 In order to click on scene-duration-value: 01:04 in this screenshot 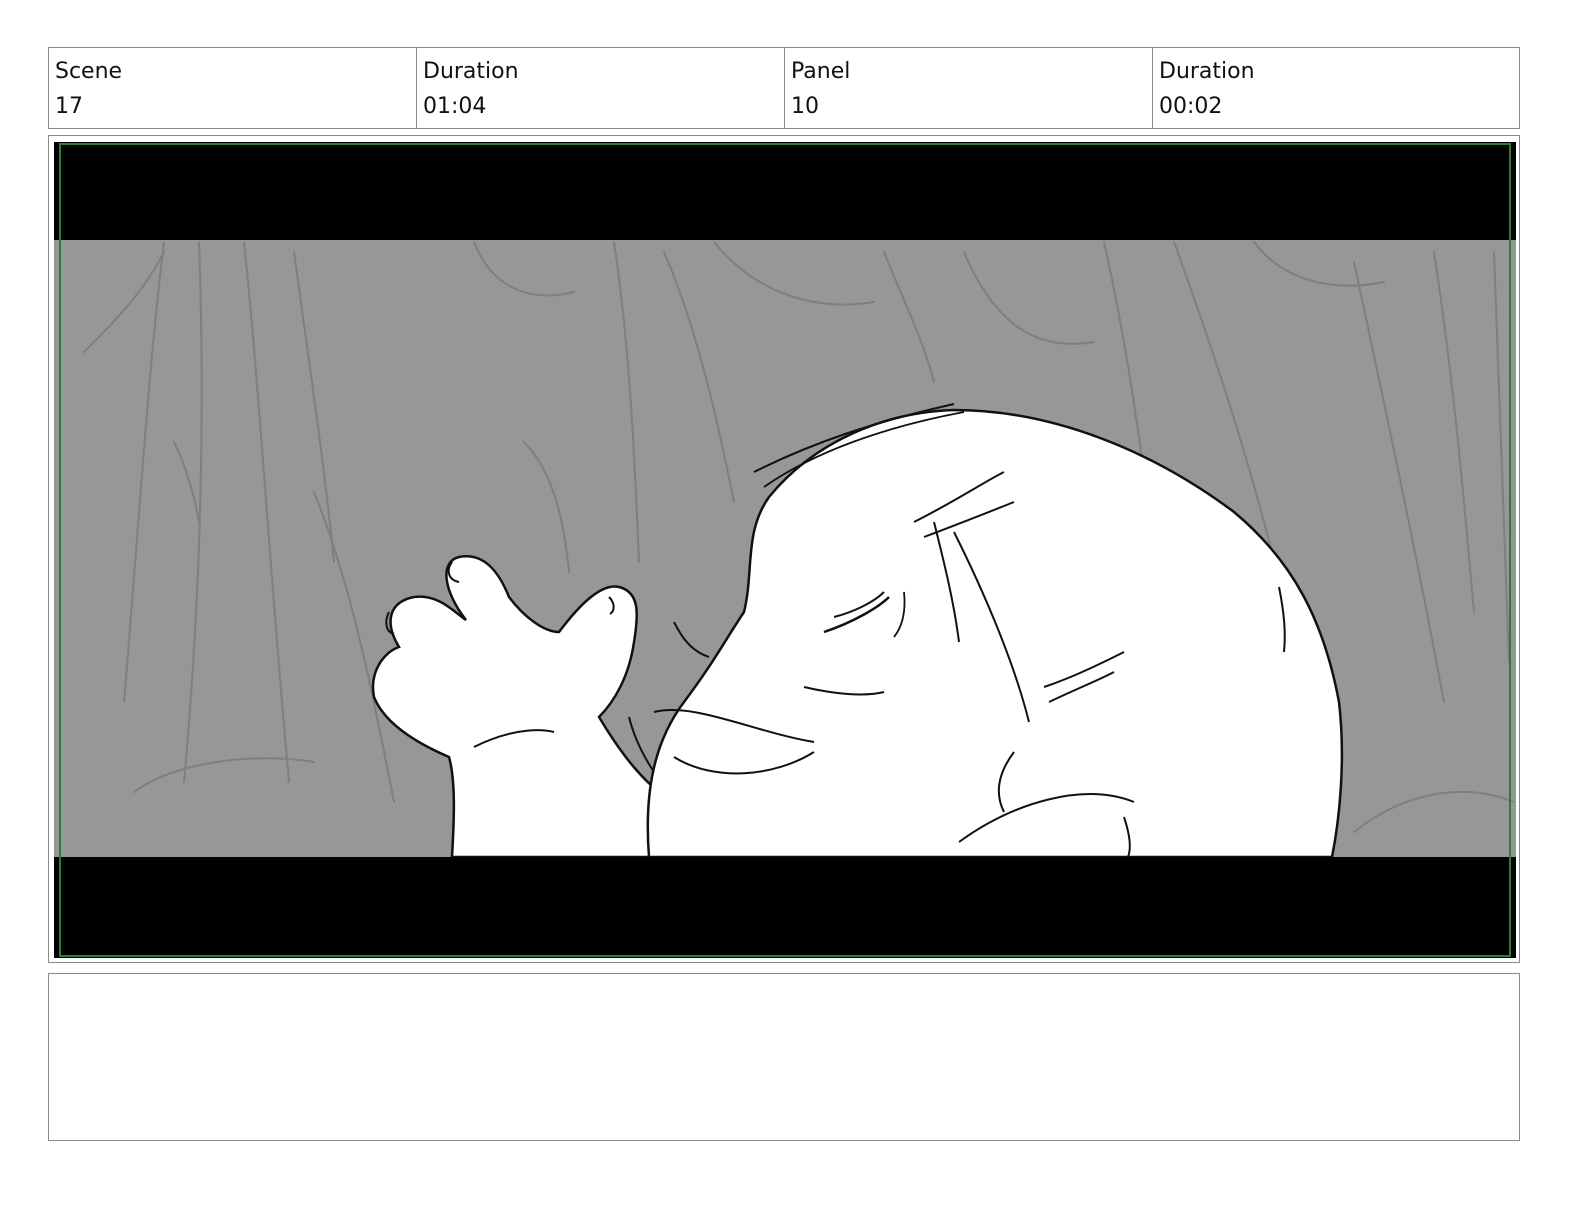, I will do `click(455, 106)`.